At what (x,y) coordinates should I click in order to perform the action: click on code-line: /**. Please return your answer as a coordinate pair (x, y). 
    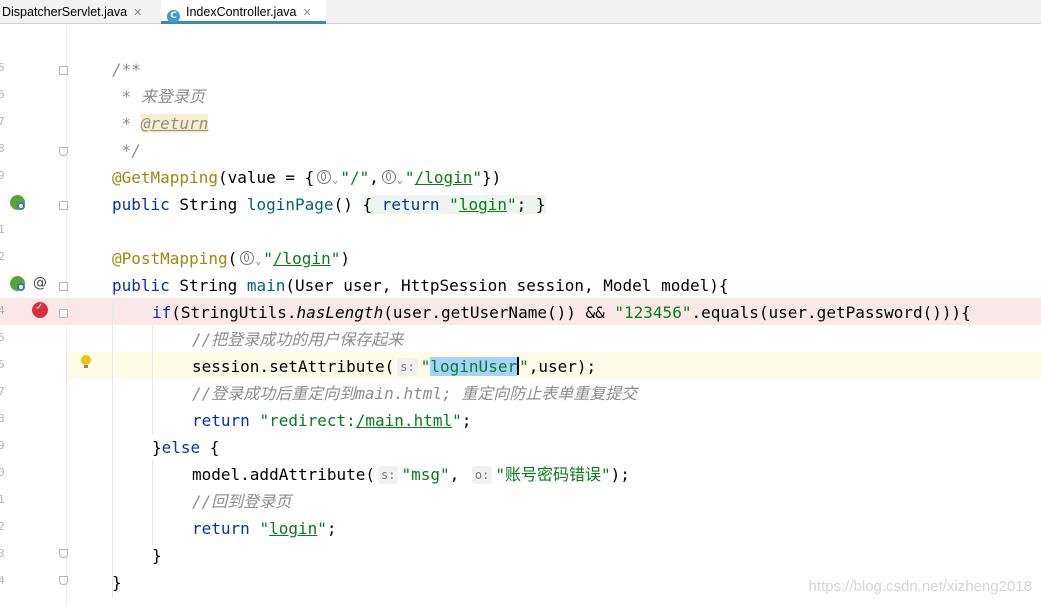
    Looking at the image, I should click on (126, 69).